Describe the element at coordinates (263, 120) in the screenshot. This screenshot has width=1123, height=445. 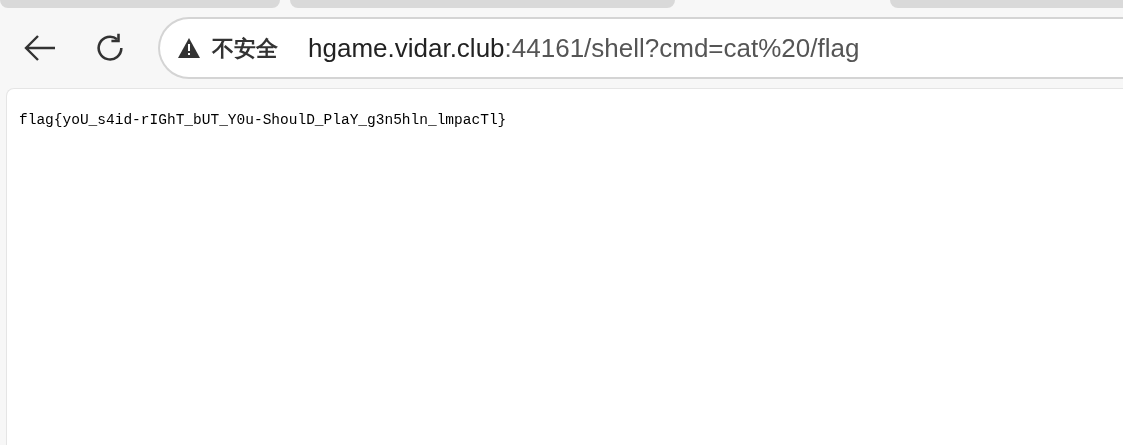
I see `page-text: flag{yoU_s4id-rIGhT_bUT_Y0u-ShoulD_PlaY_g3n5hln_lmpacTl}` at that location.